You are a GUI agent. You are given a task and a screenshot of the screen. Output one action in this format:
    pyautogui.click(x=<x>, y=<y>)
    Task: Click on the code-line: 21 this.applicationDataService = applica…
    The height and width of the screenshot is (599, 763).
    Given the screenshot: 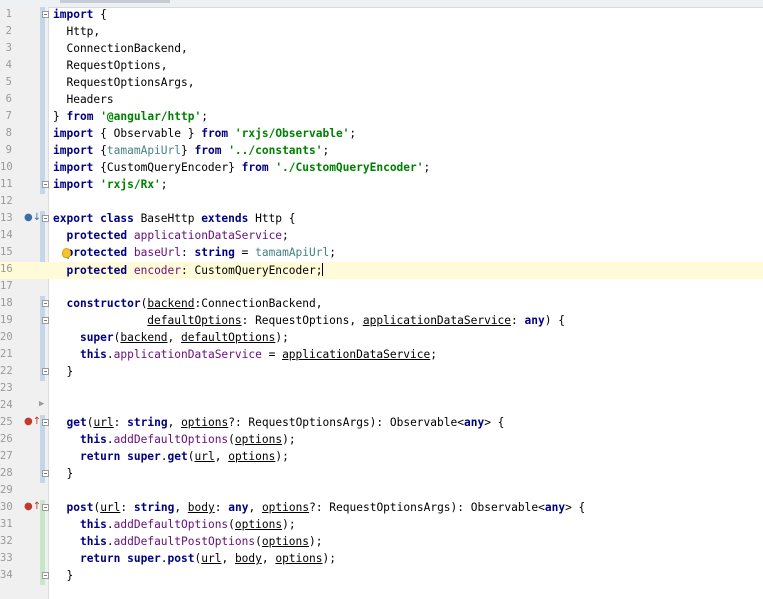 What is the action you would take?
    pyautogui.click(x=381, y=355)
    